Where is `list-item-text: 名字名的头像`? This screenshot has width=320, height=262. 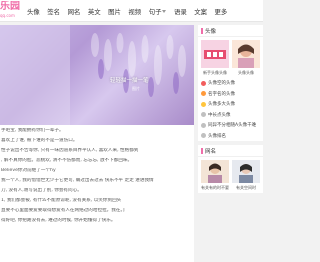
list-item-text: 名字名的头像 is located at coordinates (221, 94).